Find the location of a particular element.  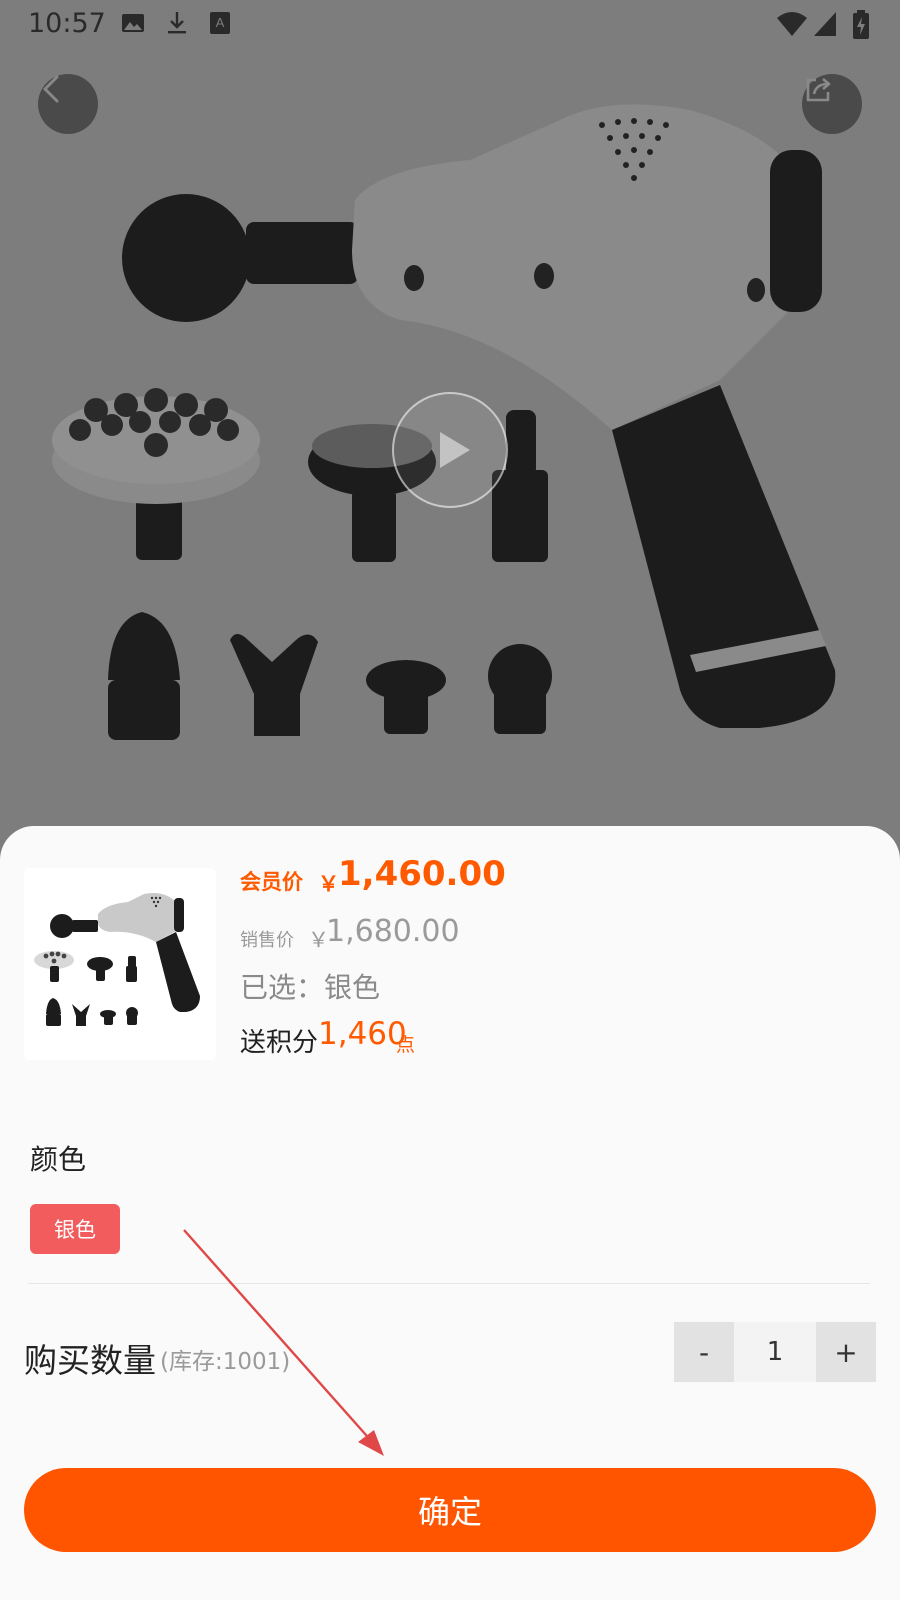

bonus-points-value: 1,460 is located at coordinates (362, 1034).